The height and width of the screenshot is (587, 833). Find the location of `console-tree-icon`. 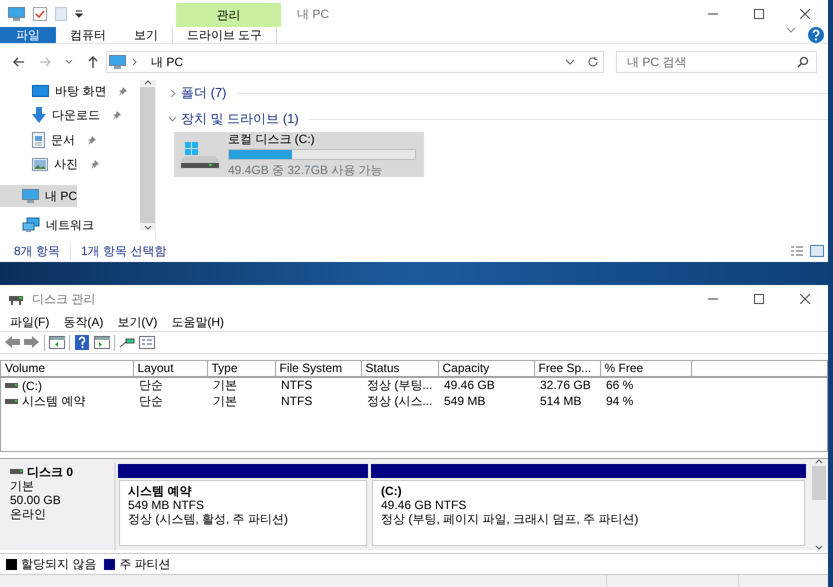

console-tree-icon is located at coordinates (57, 342).